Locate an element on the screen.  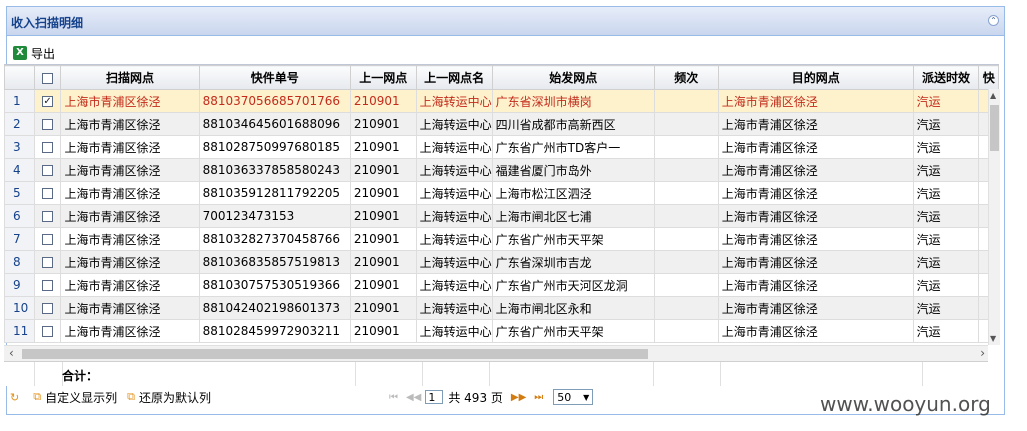
cell-origin: 广东省深圳市横岗 is located at coordinates (573, 101).